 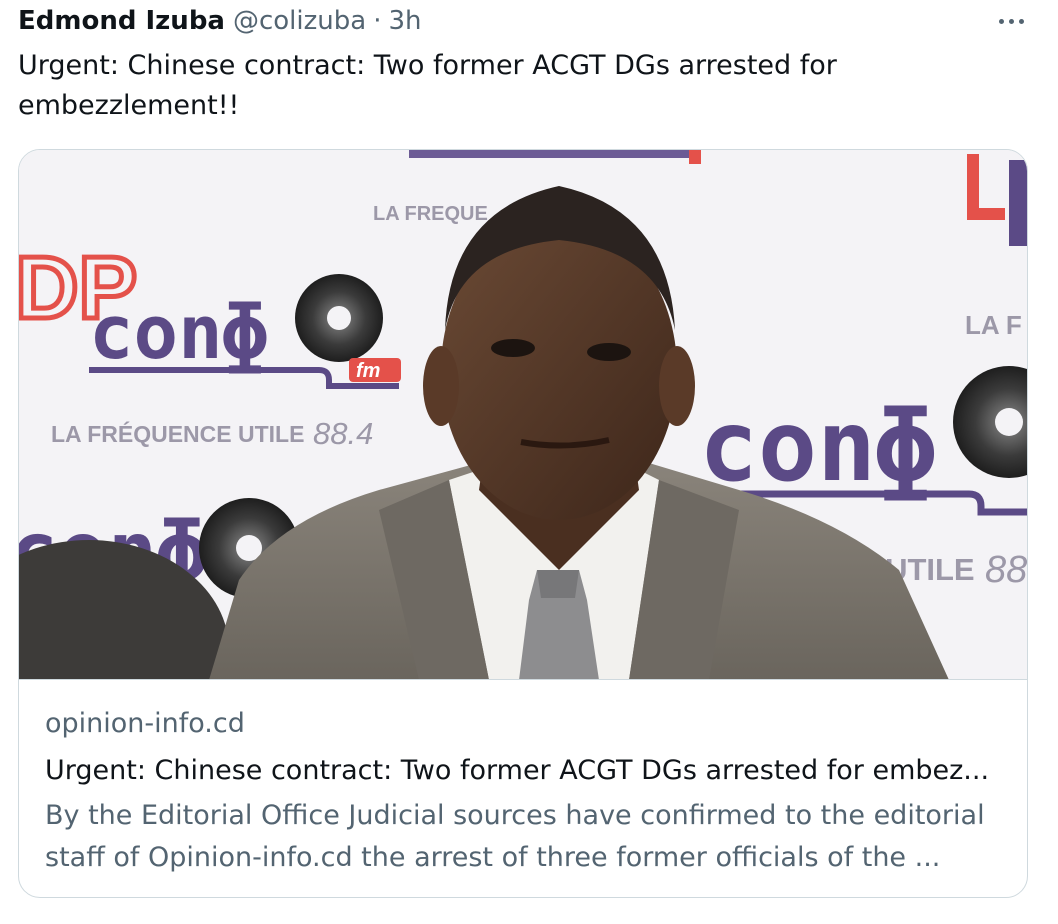 What do you see at coordinates (343, 433) in the screenshot?
I see `backdrop-frequency: 88.4` at bounding box center [343, 433].